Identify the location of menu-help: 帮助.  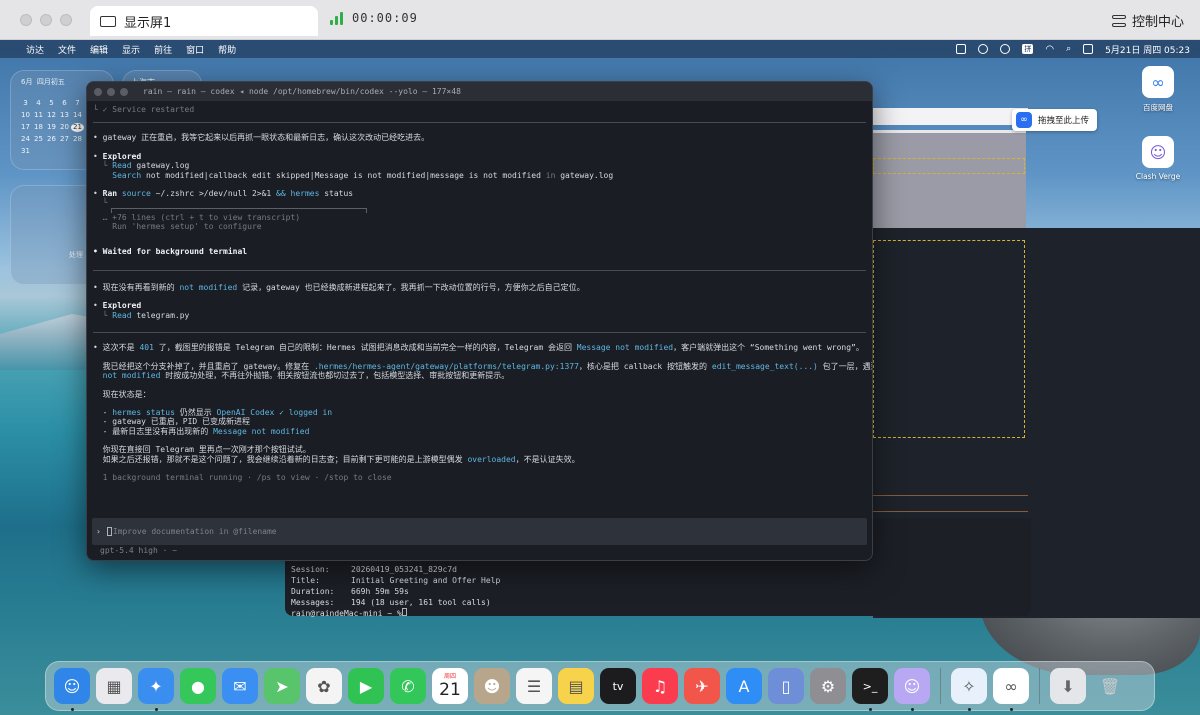
(227, 49).